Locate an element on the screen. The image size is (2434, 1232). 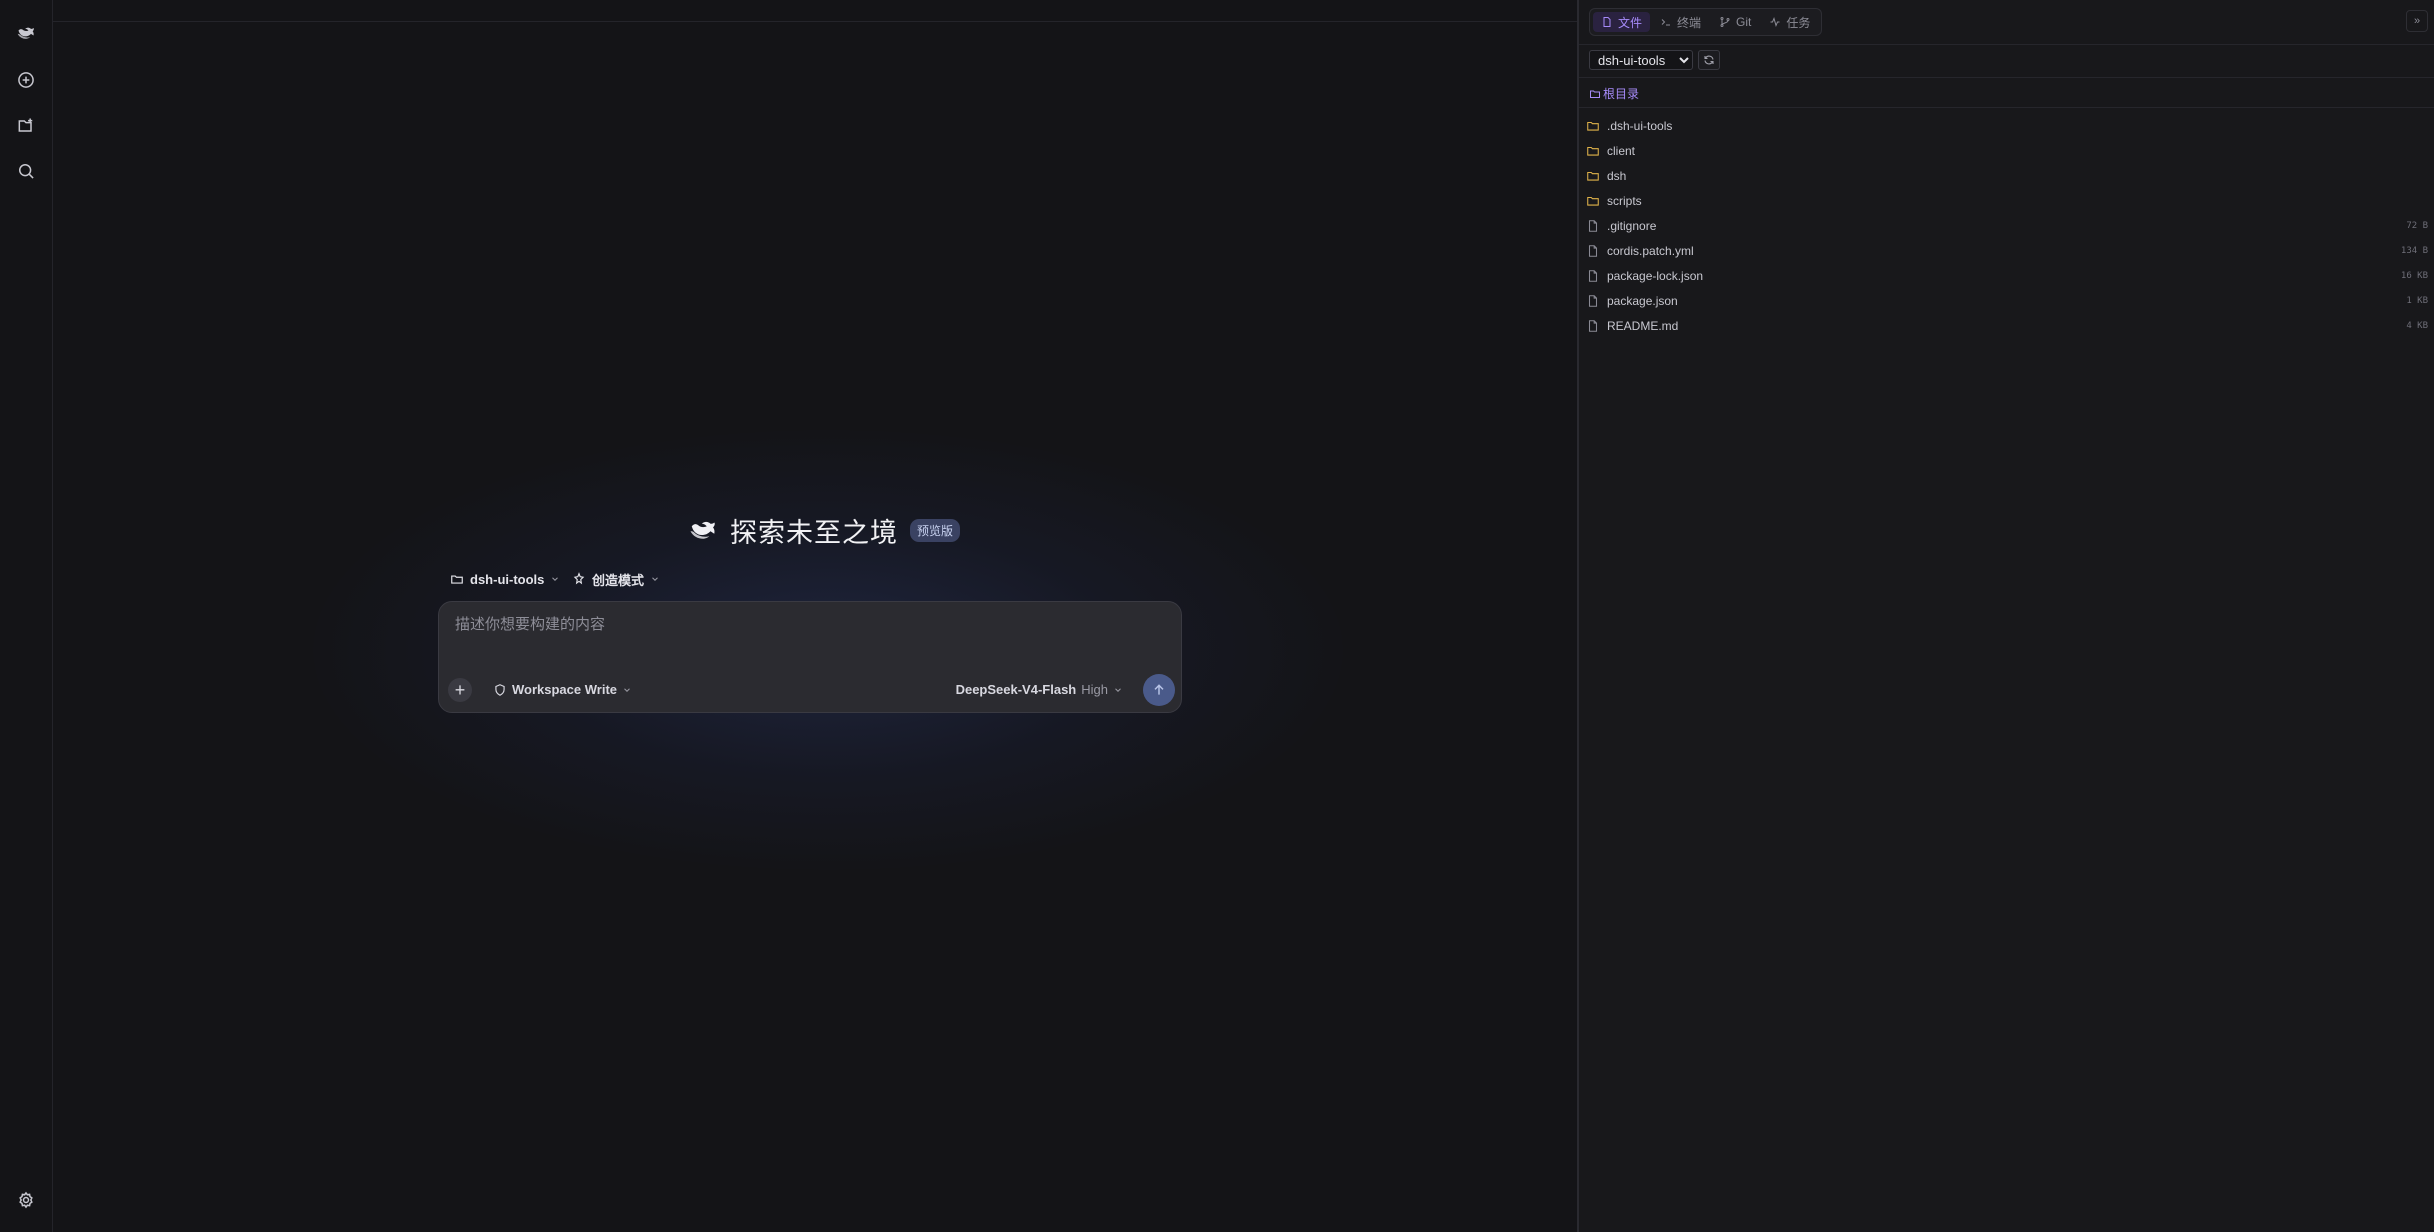
permission-picker: Workspace Write is located at coordinates (562, 689).